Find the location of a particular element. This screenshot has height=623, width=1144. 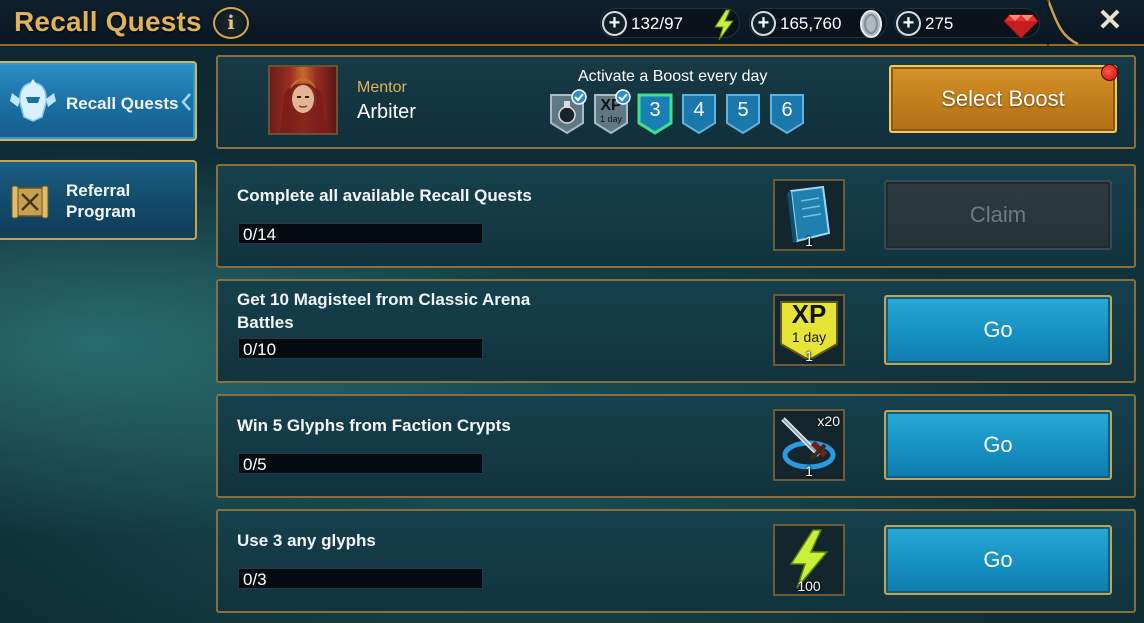

quest-progress-bar: 0/14 is located at coordinates (360, 233).